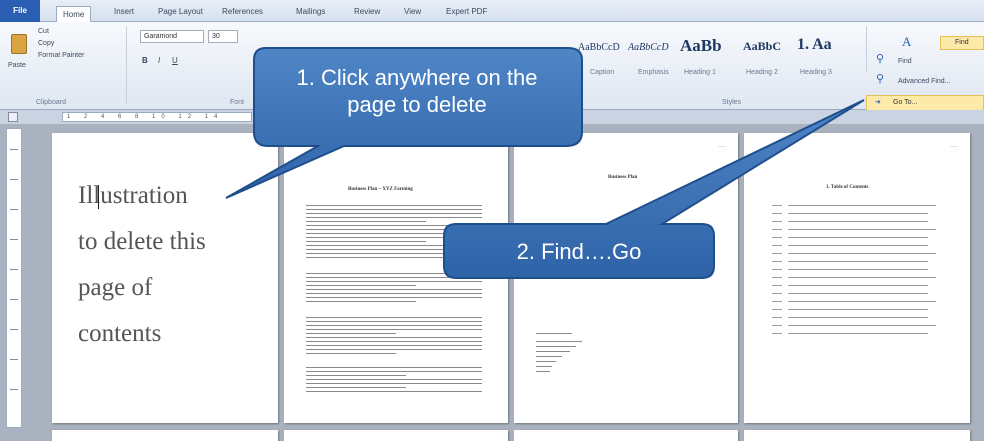 Image resolution: width=984 pixels, height=441 pixels. What do you see at coordinates (906, 42) in the screenshot?
I see `change-styles-icon: A` at bounding box center [906, 42].